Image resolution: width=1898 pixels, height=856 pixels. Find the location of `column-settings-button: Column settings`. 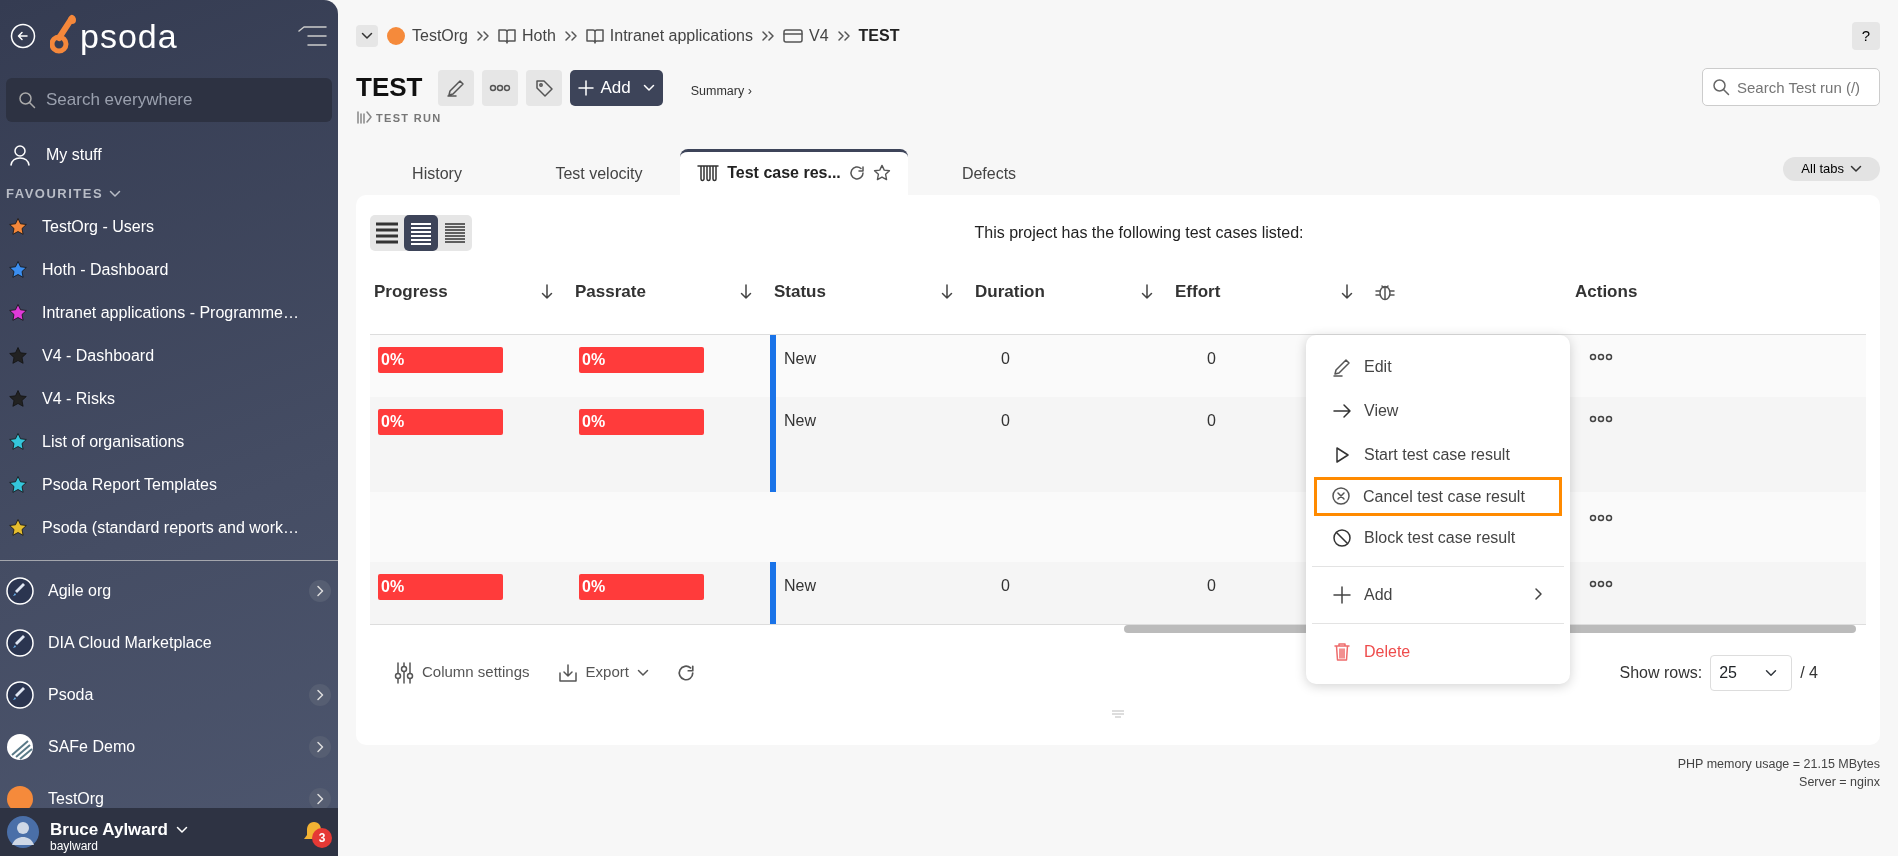

column-settings-button: Column settings is located at coordinates (462, 672).